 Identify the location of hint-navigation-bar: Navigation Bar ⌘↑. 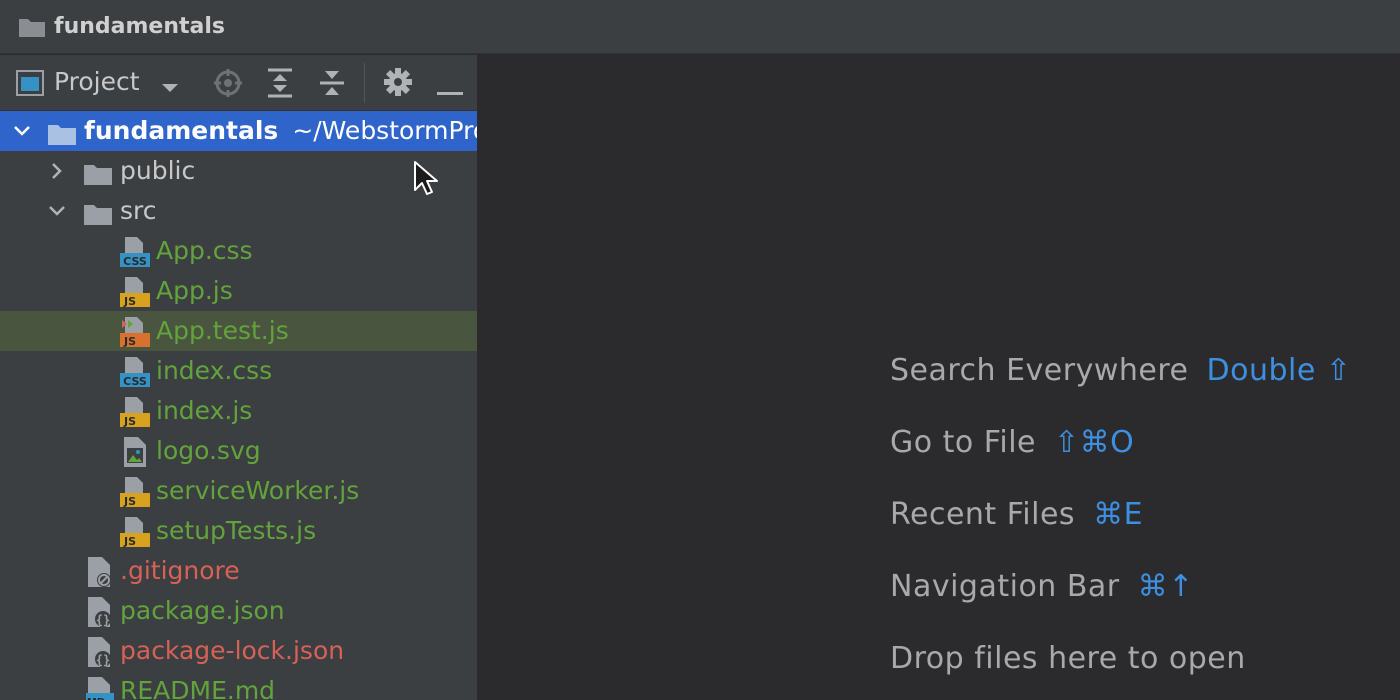
(1042, 586).